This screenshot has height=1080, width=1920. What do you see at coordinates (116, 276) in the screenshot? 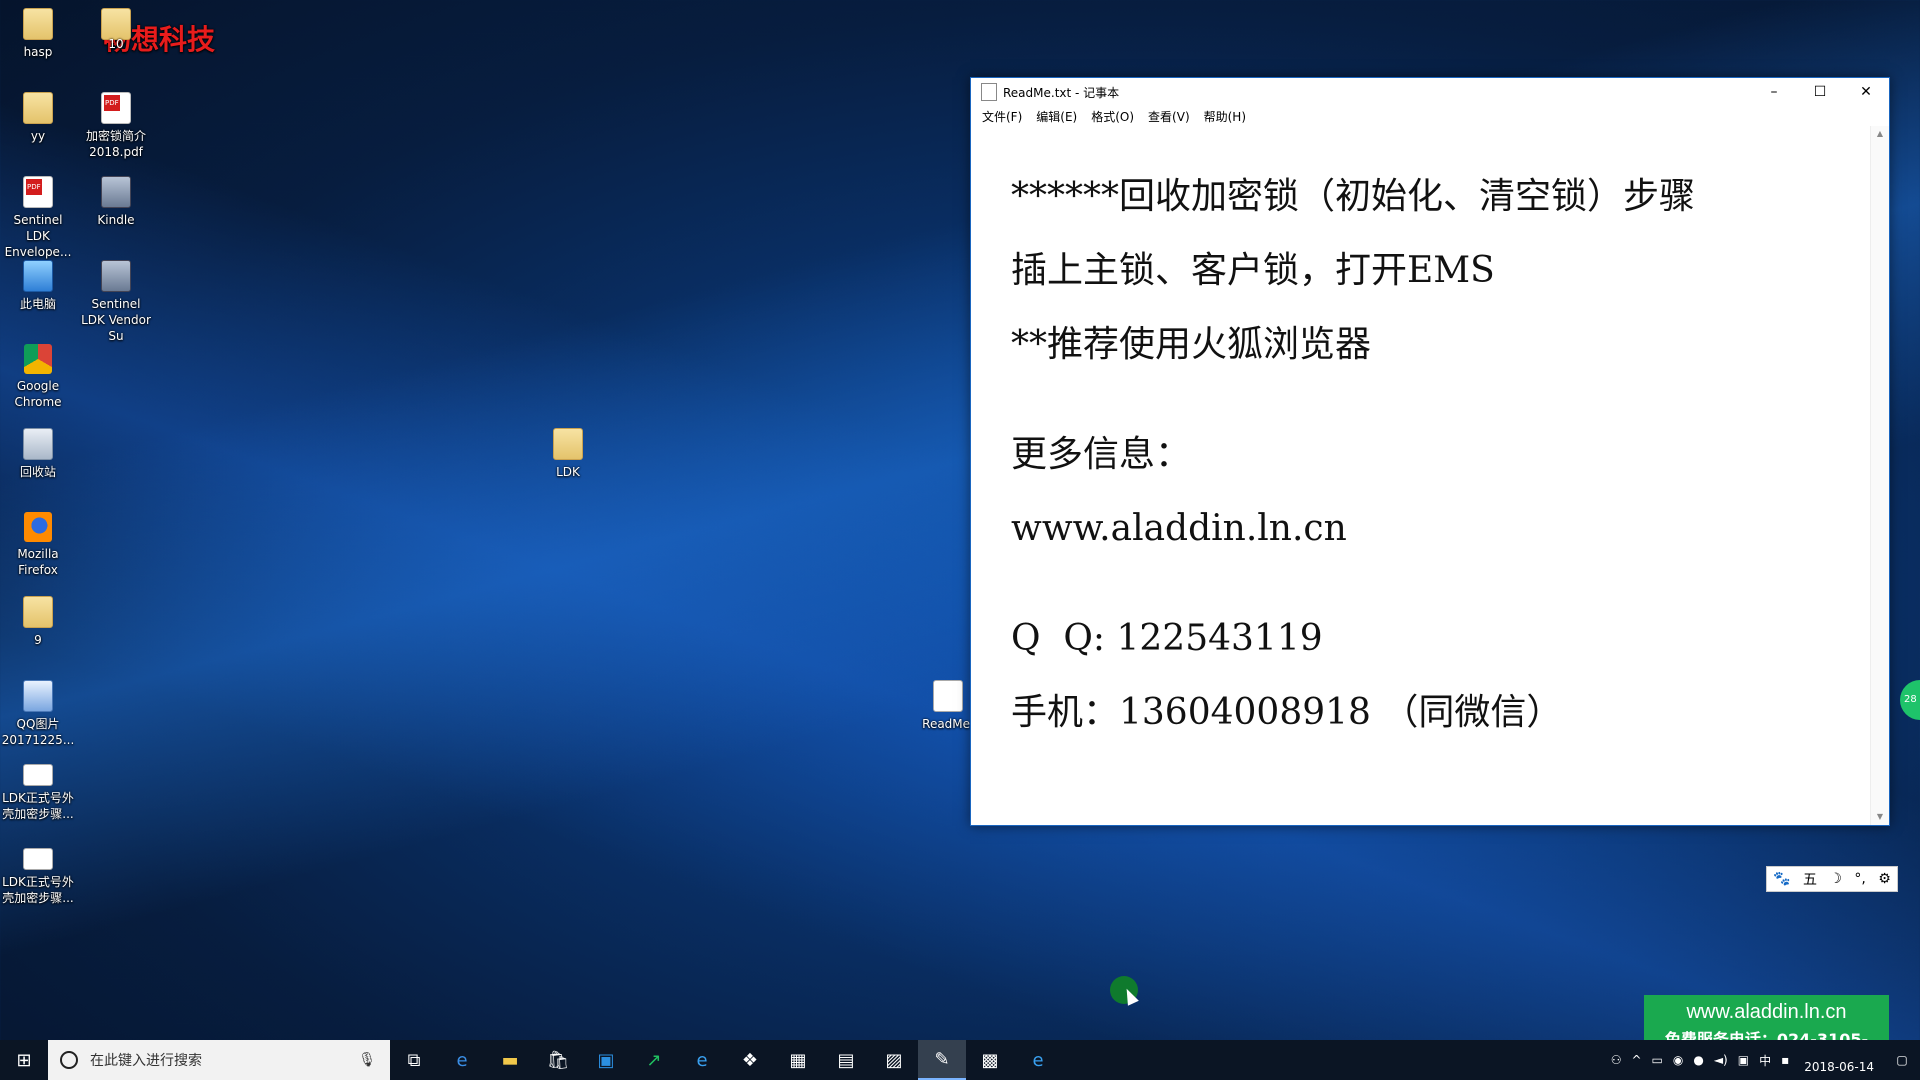
I see `vendor-suite-icon` at bounding box center [116, 276].